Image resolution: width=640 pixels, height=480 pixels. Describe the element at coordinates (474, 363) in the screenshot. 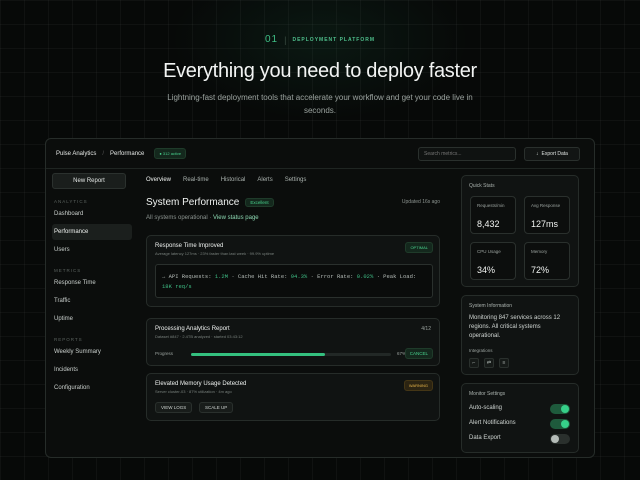

I see `integration-icon: ⌐` at that location.